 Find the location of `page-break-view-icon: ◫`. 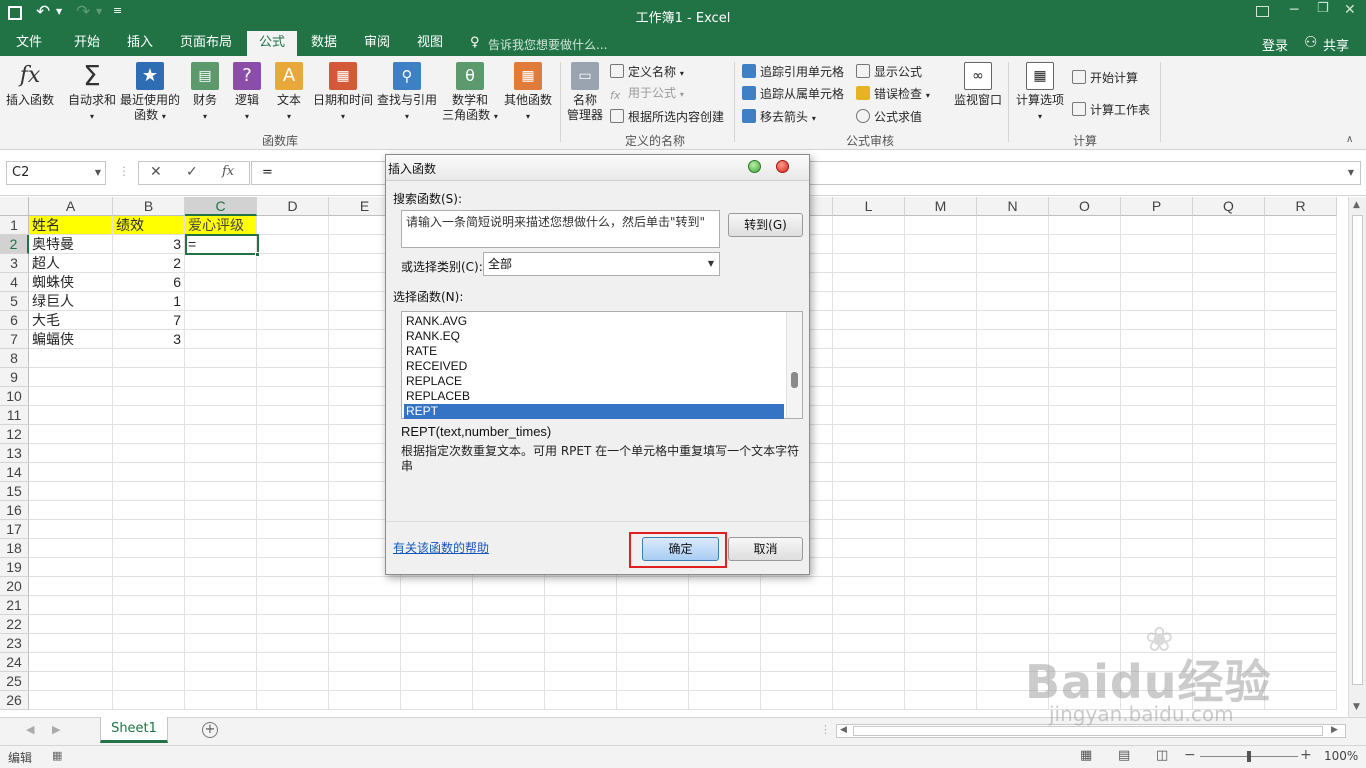

page-break-view-icon: ◫ is located at coordinates (1162, 755).